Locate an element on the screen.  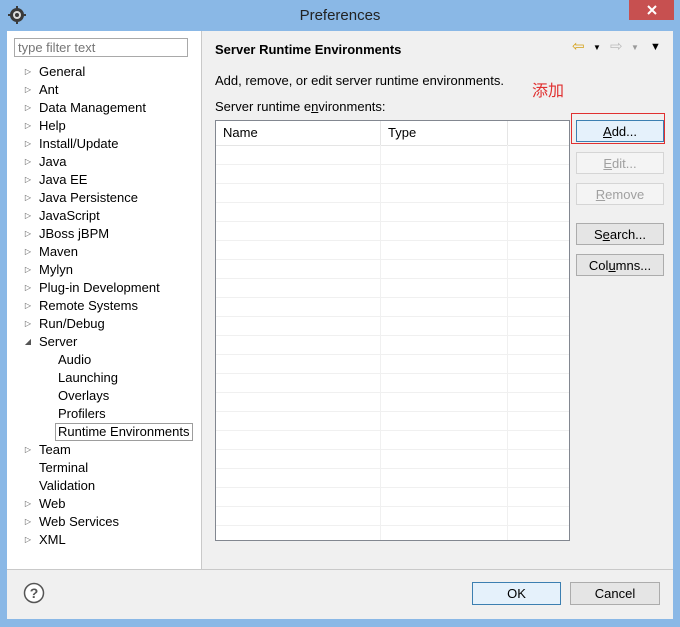
tree-item-label: General is located at coordinates (62, 71).